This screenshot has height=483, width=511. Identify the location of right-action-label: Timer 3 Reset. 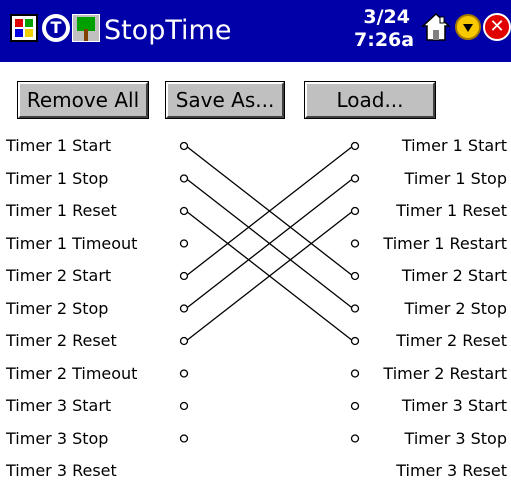
(451, 470).